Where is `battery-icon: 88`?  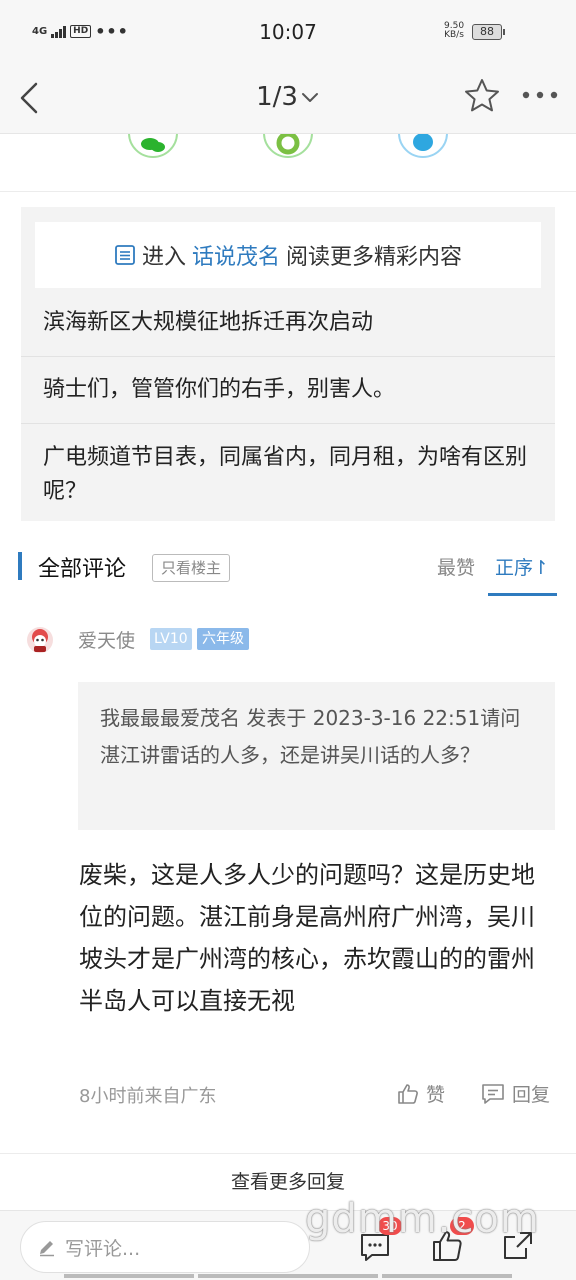 battery-icon: 88 is located at coordinates (488, 32).